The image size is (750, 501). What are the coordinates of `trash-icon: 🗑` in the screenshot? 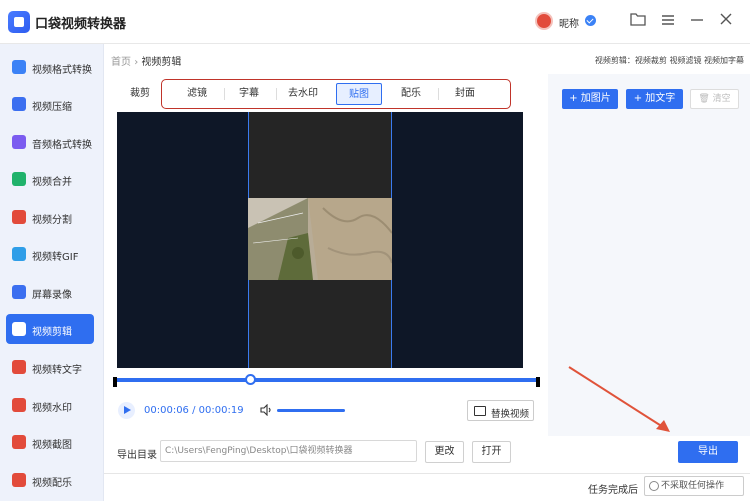 It's located at (704, 99).